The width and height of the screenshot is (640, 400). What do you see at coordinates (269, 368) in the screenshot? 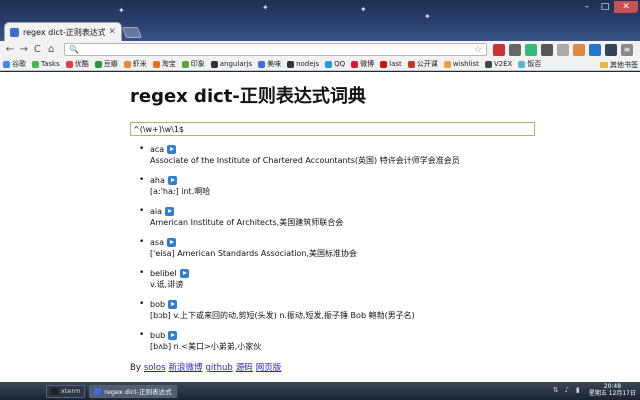
I see `footer-link: 网页版` at bounding box center [269, 368].